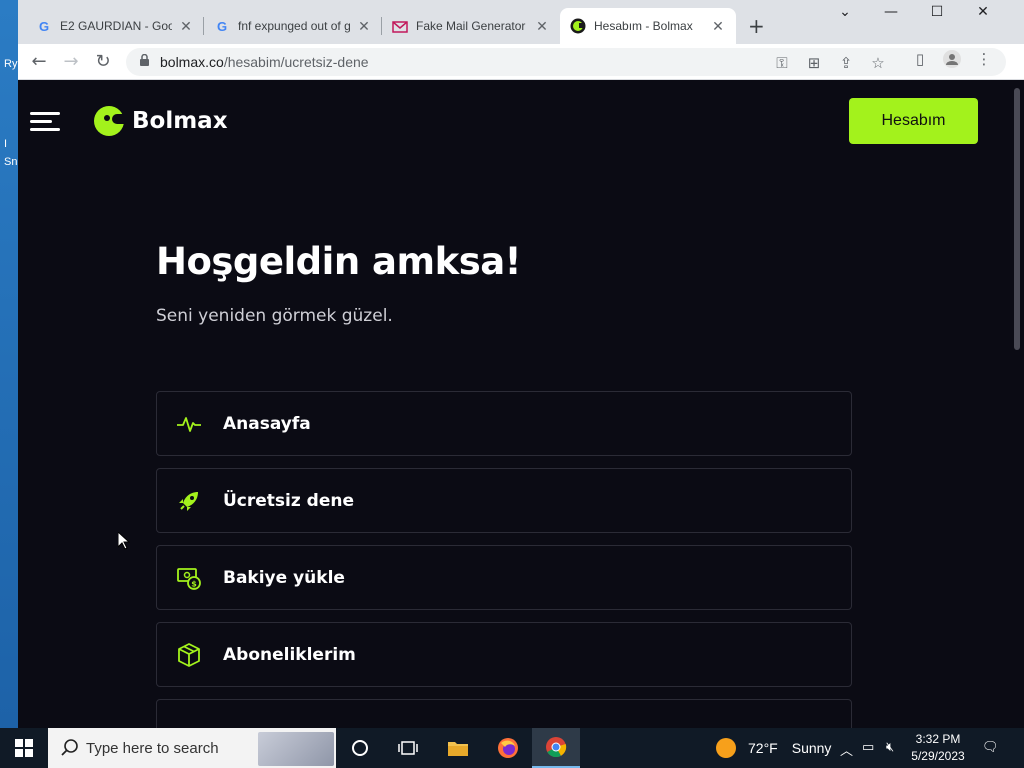 The width and height of the screenshot is (1024, 768). I want to click on task-view-icon, so click(408, 748).